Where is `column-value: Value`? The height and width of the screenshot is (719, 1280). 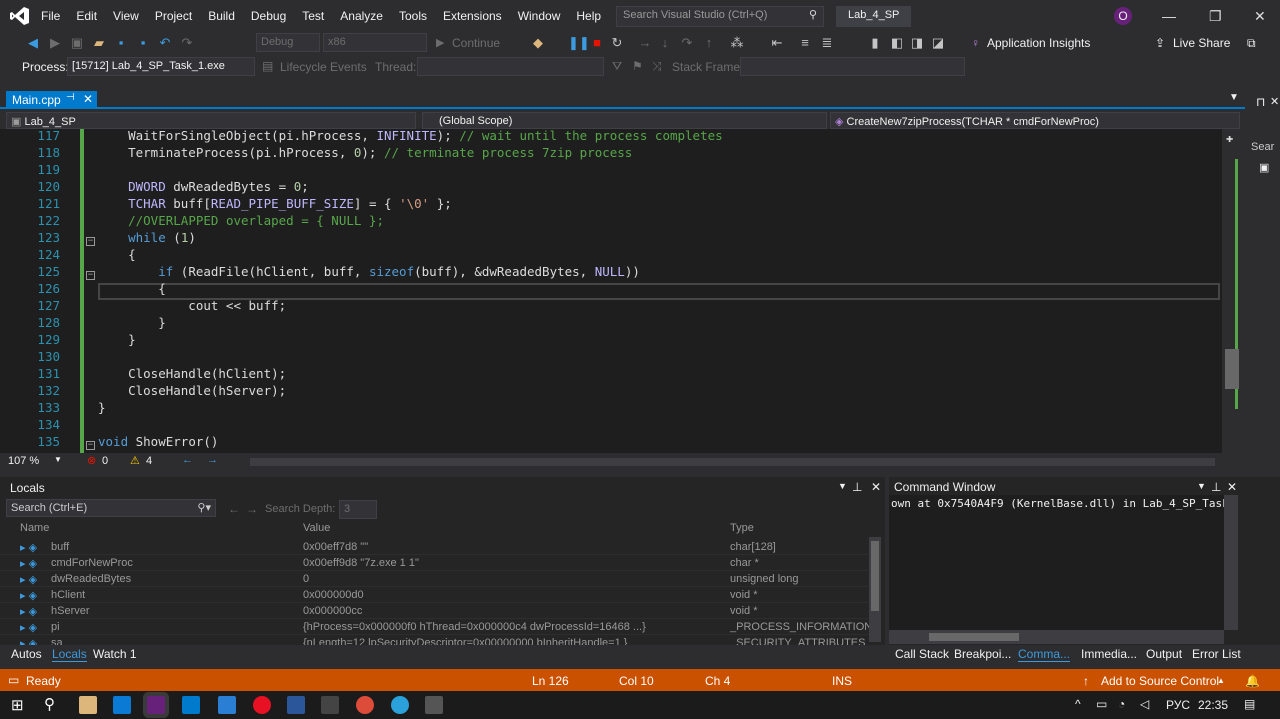
column-value: Value is located at coordinates (316, 530).